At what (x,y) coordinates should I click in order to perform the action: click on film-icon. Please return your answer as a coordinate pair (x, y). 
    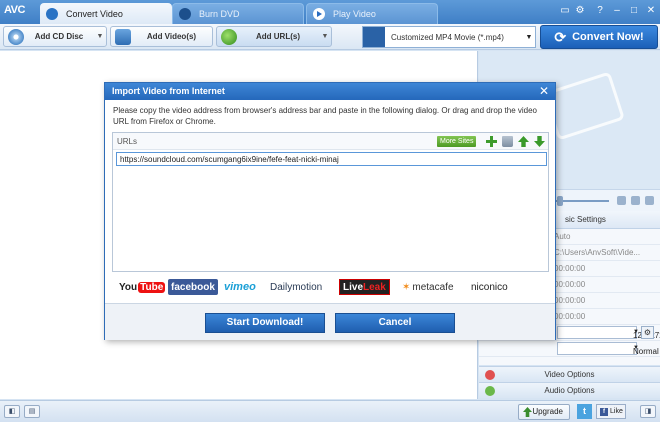
    Looking at the image, I should click on (123, 36).